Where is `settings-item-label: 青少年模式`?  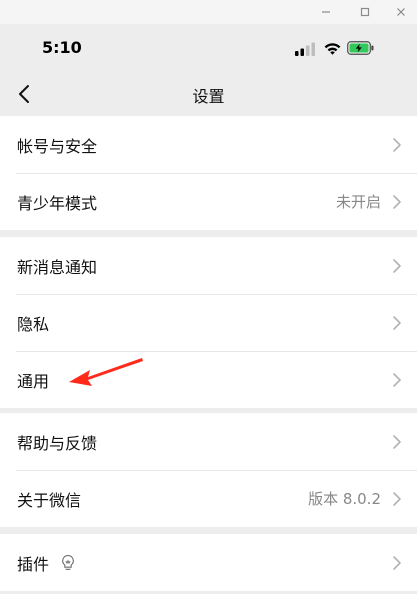
settings-item-label: 青少年模式 is located at coordinates (57, 203).